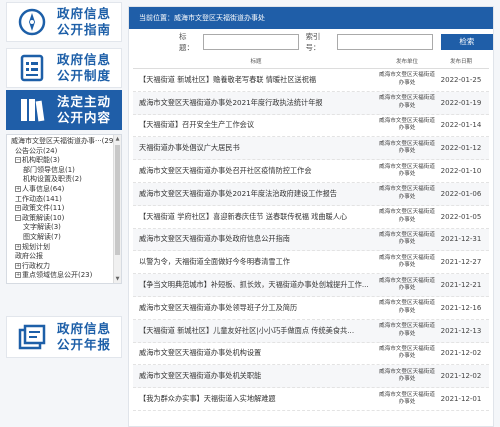  What do you see at coordinates (84, 75) in the screenshot?
I see `nav-system-line2: 公开制度` at bounding box center [84, 75].